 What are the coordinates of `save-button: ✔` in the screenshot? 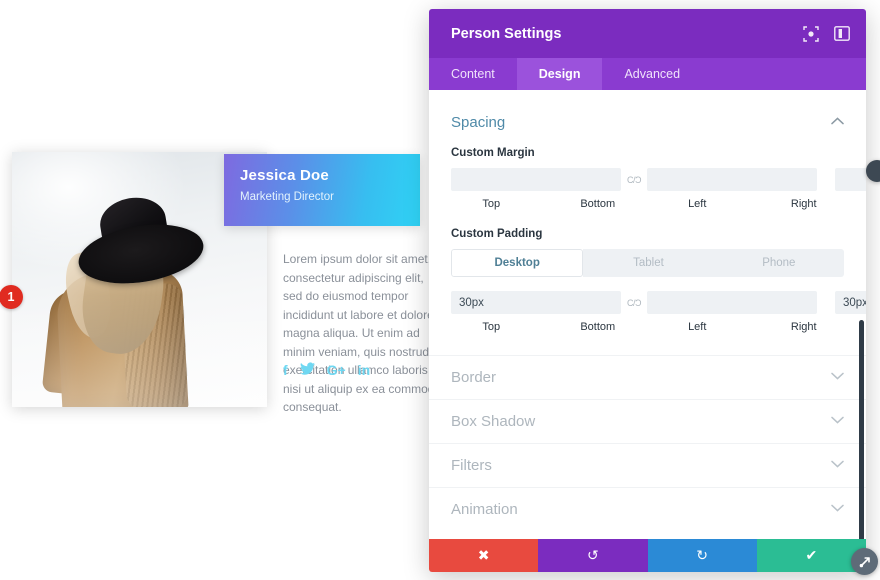 It's located at (811, 555).